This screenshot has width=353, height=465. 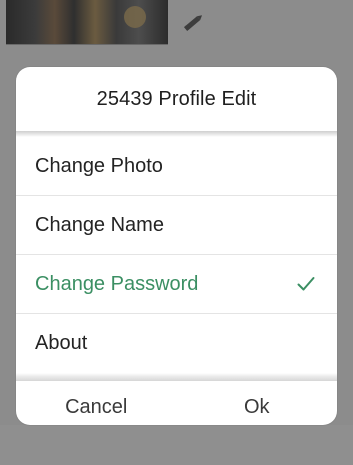 I want to click on option-change-password: Change Password, so click(x=176, y=284).